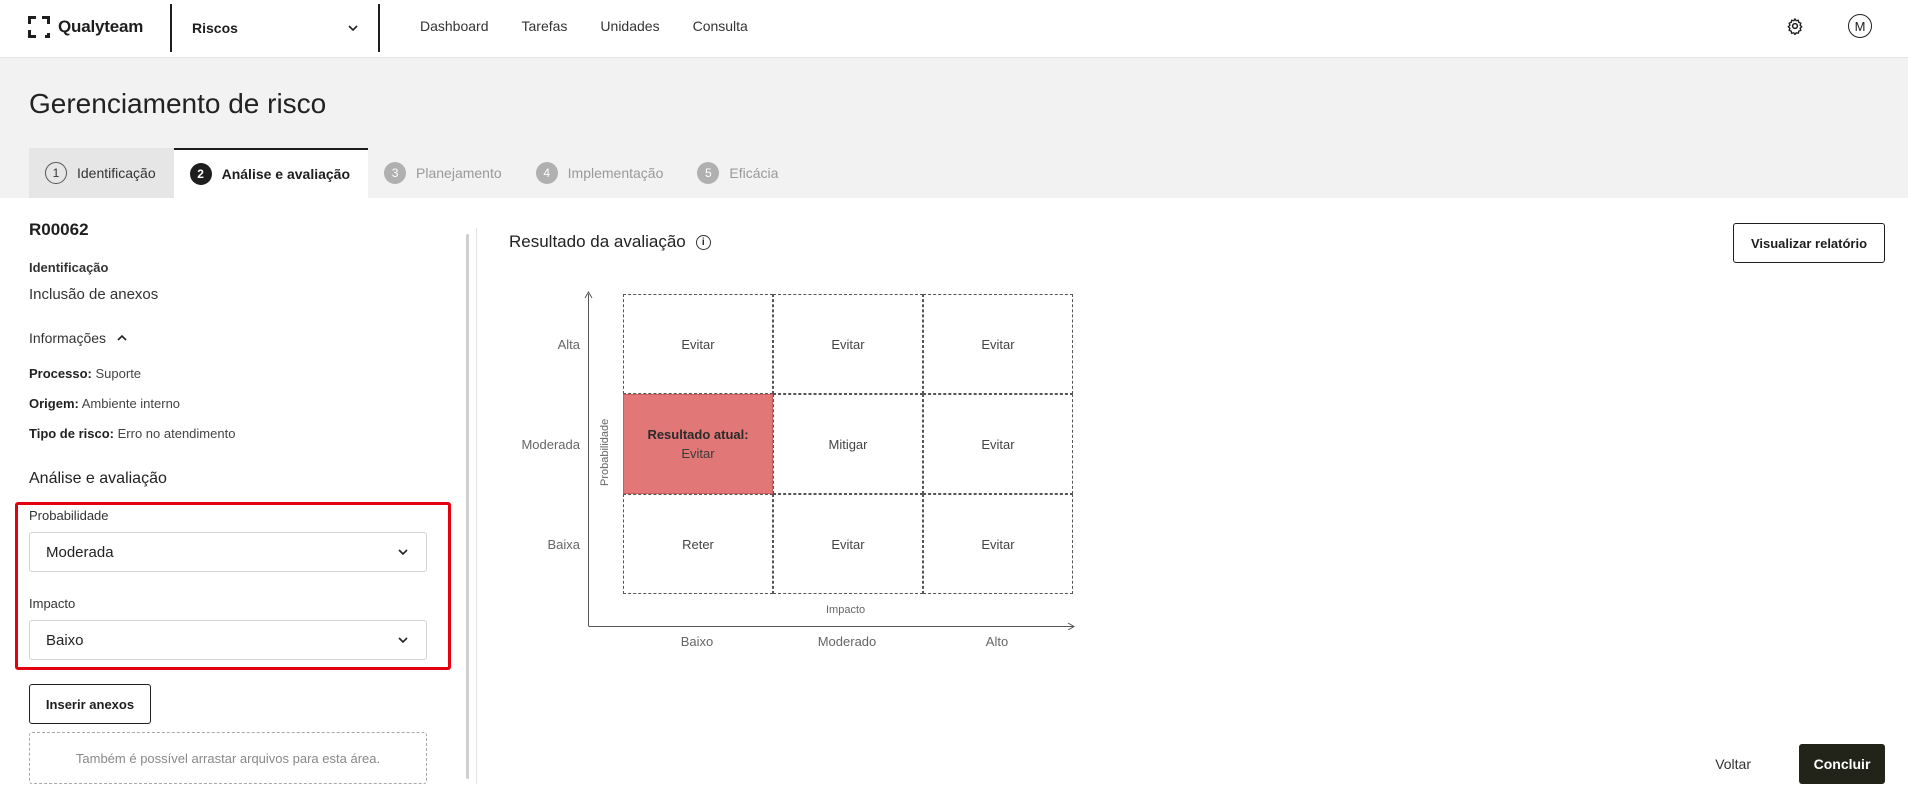  Describe the element at coordinates (178, 103) in the screenshot. I see `page-title: Gerenciamento de risco` at that location.